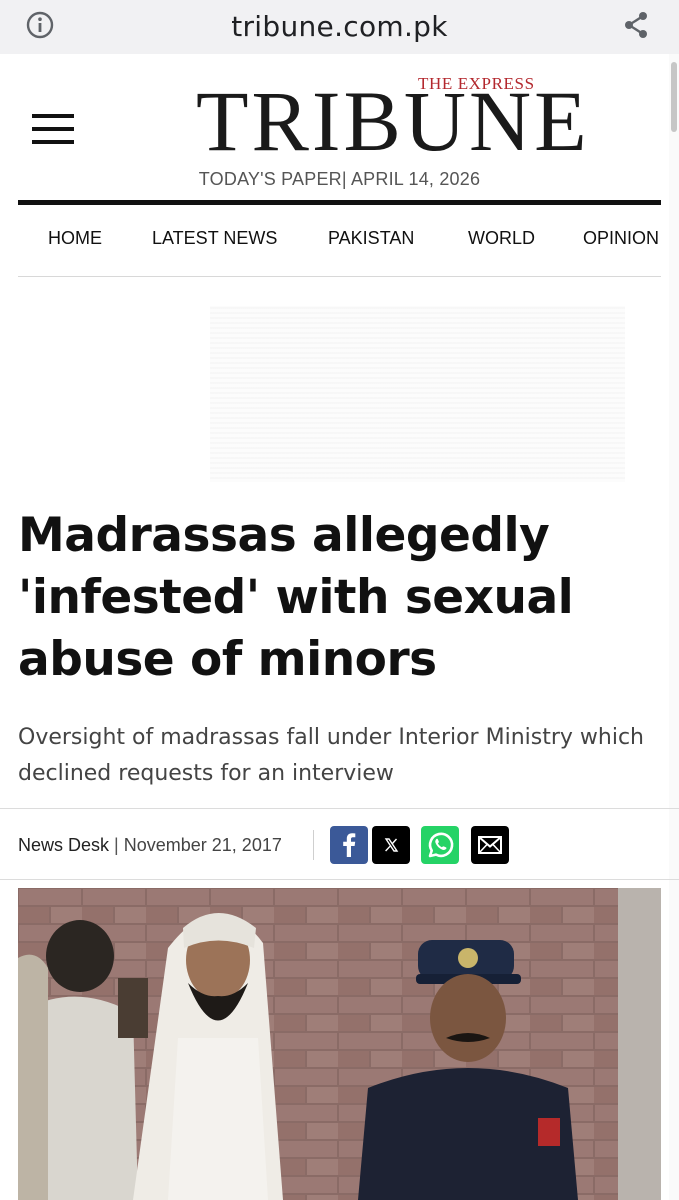  What do you see at coordinates (75, 238) in the screenshot?
I see `nav-item-home: HOME` at bounding box center [75, 238].